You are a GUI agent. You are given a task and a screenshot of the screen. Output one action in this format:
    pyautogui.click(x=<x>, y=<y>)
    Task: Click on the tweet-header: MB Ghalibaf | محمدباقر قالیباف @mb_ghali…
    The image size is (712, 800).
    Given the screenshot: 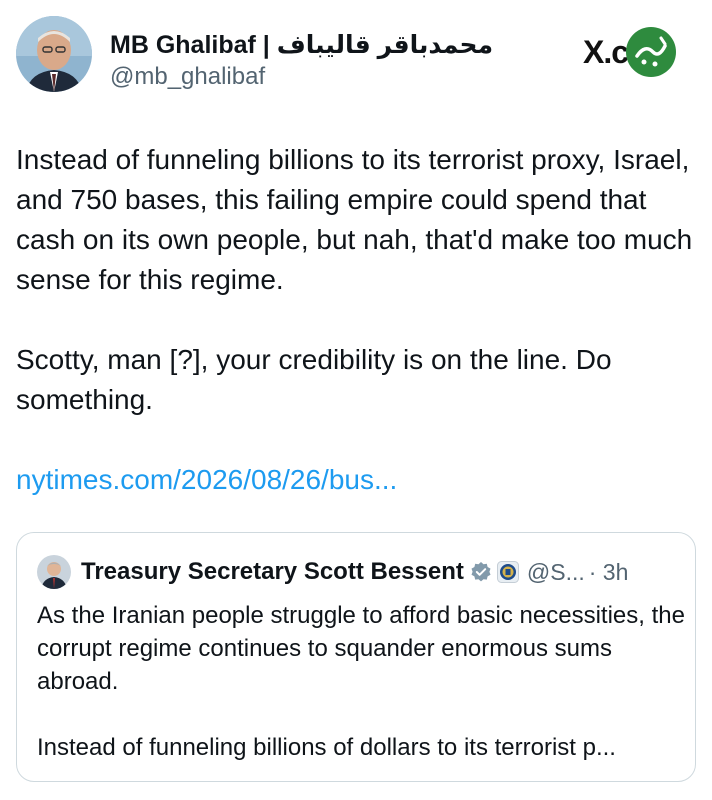 What is the action you would take?
    pyautogui.click(x=356, y=57)
    